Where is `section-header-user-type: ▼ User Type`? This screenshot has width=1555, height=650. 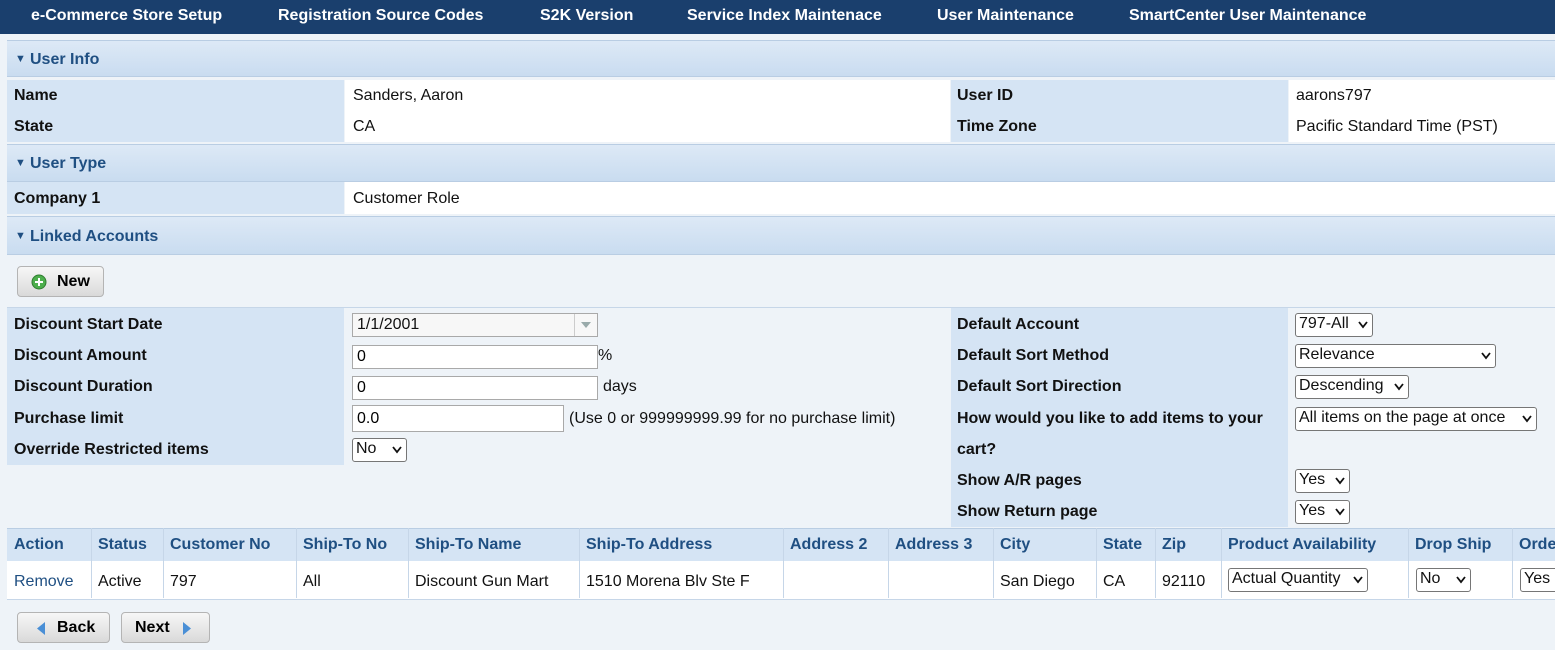 section-header-user-type: ▼ User Type is located at coordinates (781, 163).